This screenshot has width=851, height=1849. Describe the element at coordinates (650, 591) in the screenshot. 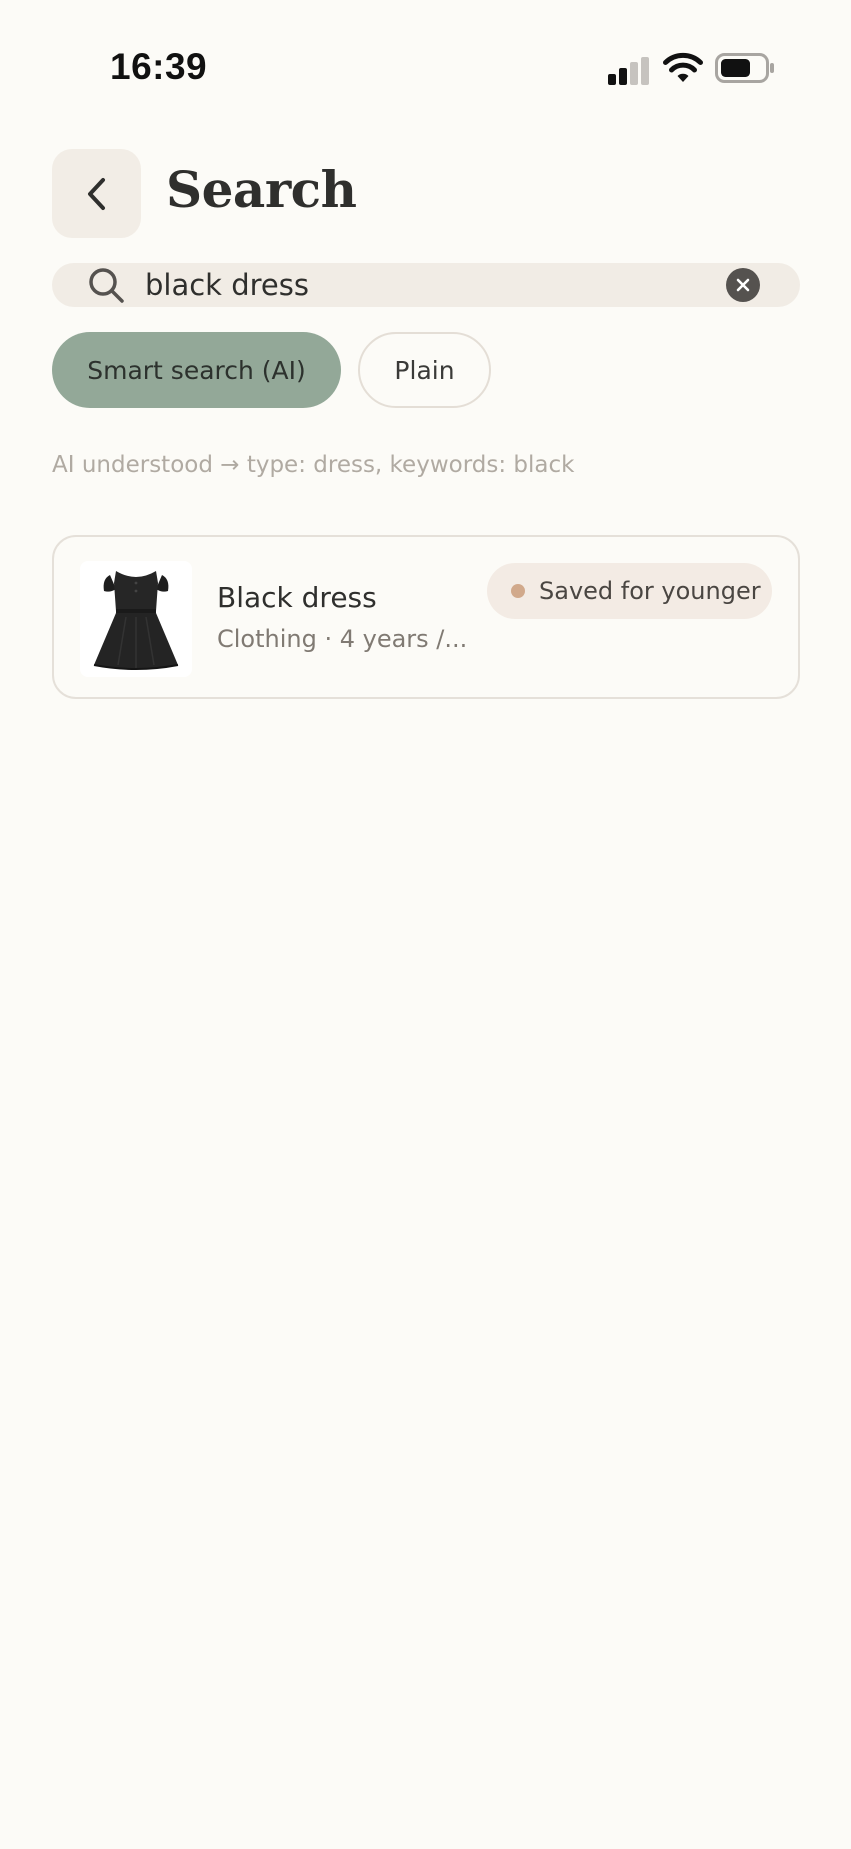

I see `status-badge-label: Saved for younger` at that location.